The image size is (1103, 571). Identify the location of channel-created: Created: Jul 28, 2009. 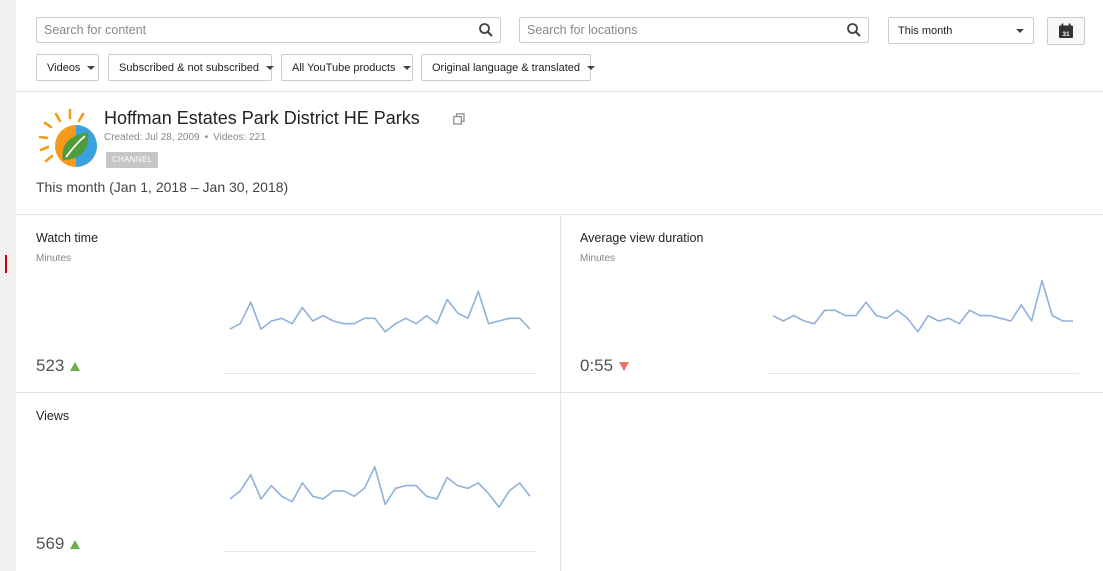
(152, 137).